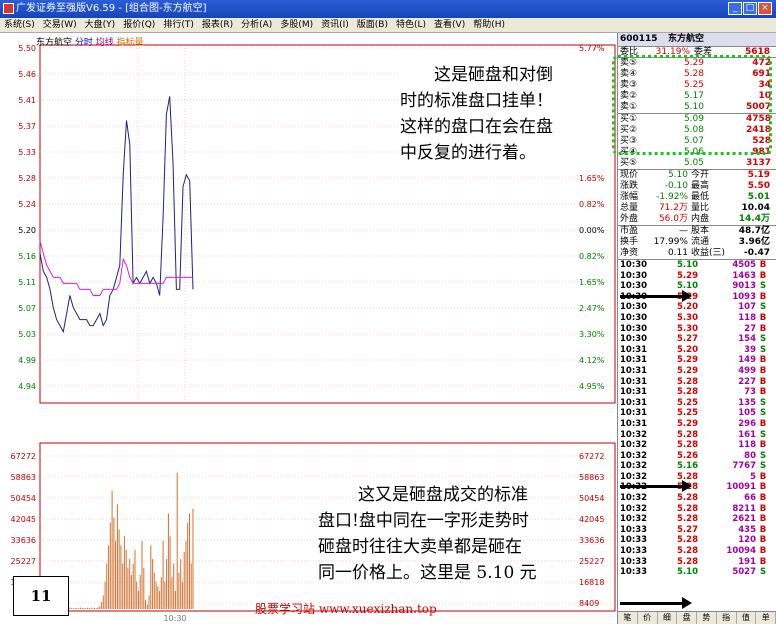 The image size is (776, 624). What do you see at coordinates (476, 127) in the screenshot?
I see `annotation-top-line: 这样的盘口在会在盘` at bounding box center [476, 127].